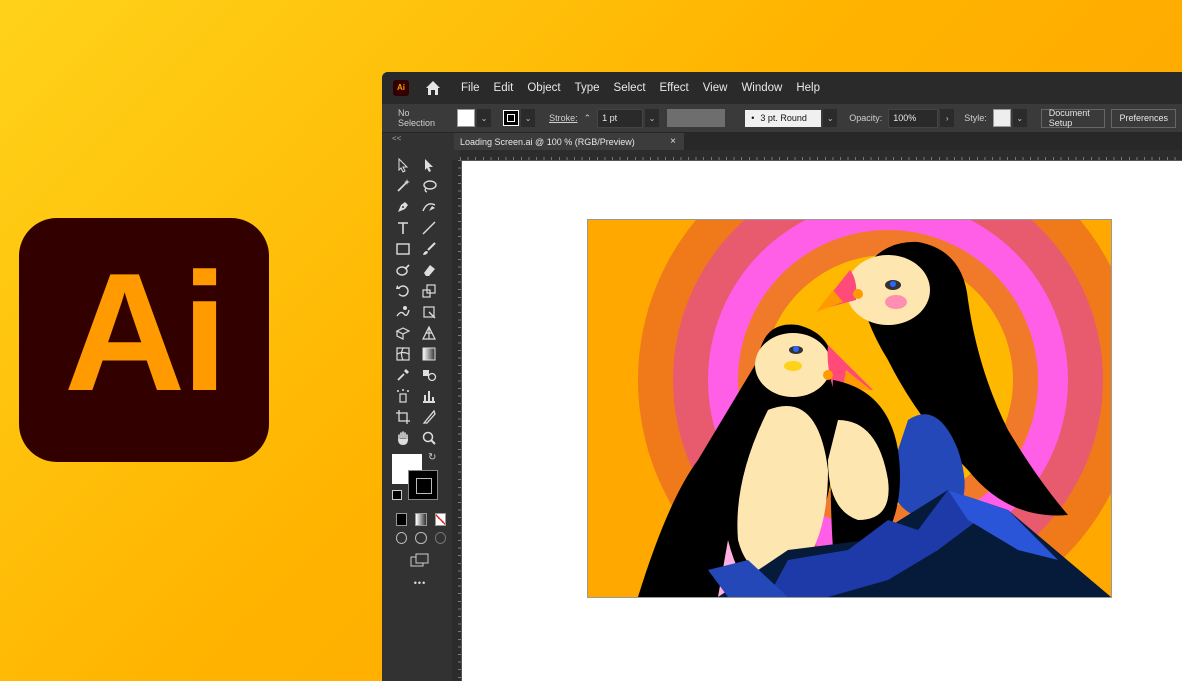 The height and width of the screenshot is (681, 1182). I want to click on opacity-control: 100% ›, so click(921, 118).